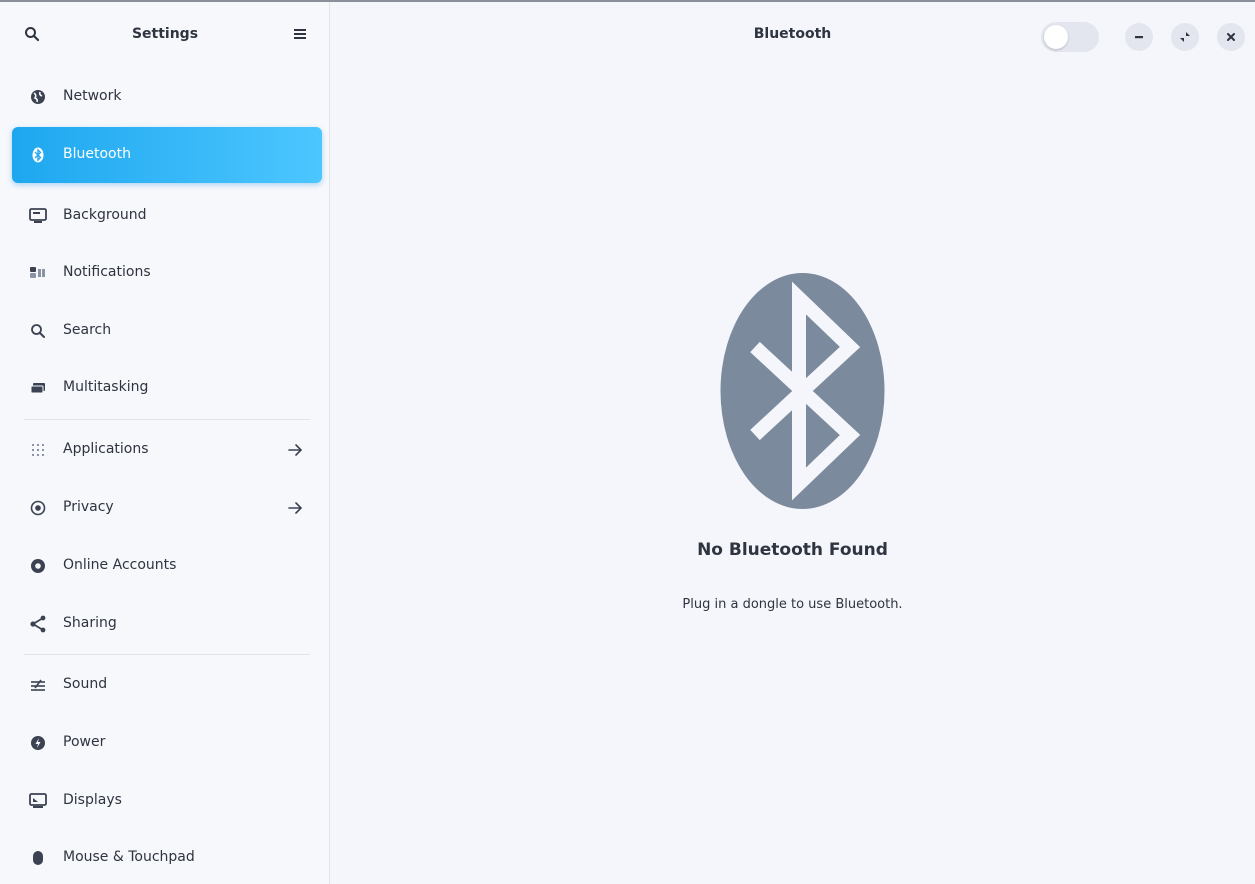 Image resolution: width=1255 pixels, height=884 pixels. I want to click on empty-state-title: No Bluetooth Found, so click(792, 550).